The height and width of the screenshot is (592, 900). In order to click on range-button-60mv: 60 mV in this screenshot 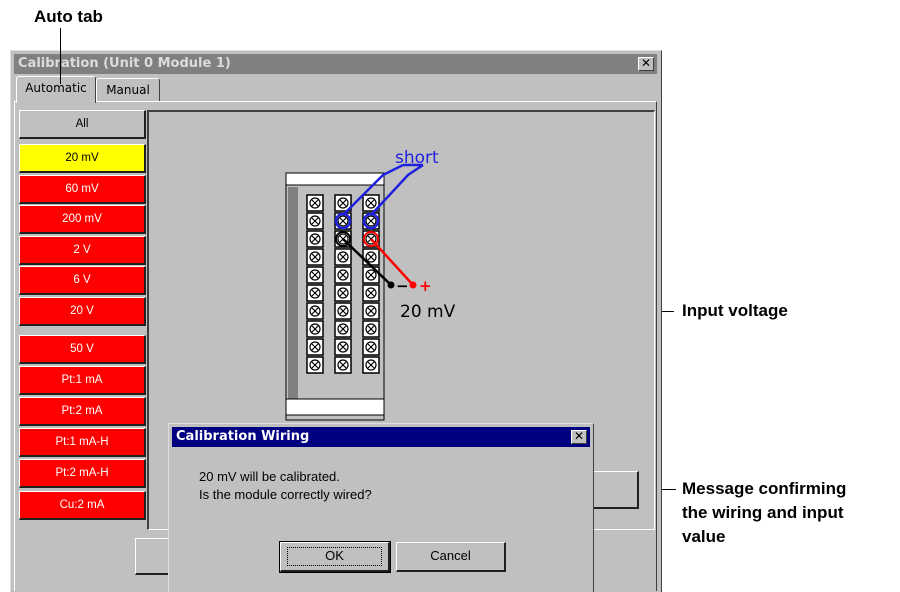, I will do `click(82, 189)`.